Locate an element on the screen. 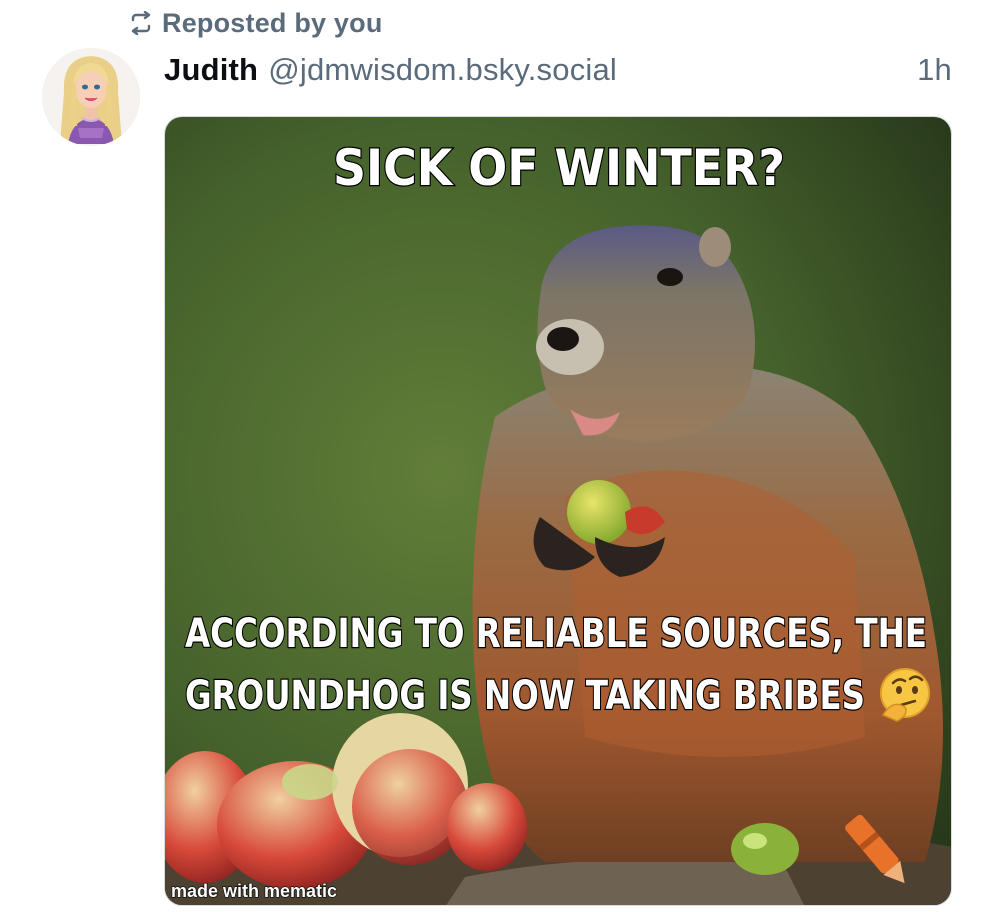  post-timestamp: 1h is located at coordinates (934, 70).